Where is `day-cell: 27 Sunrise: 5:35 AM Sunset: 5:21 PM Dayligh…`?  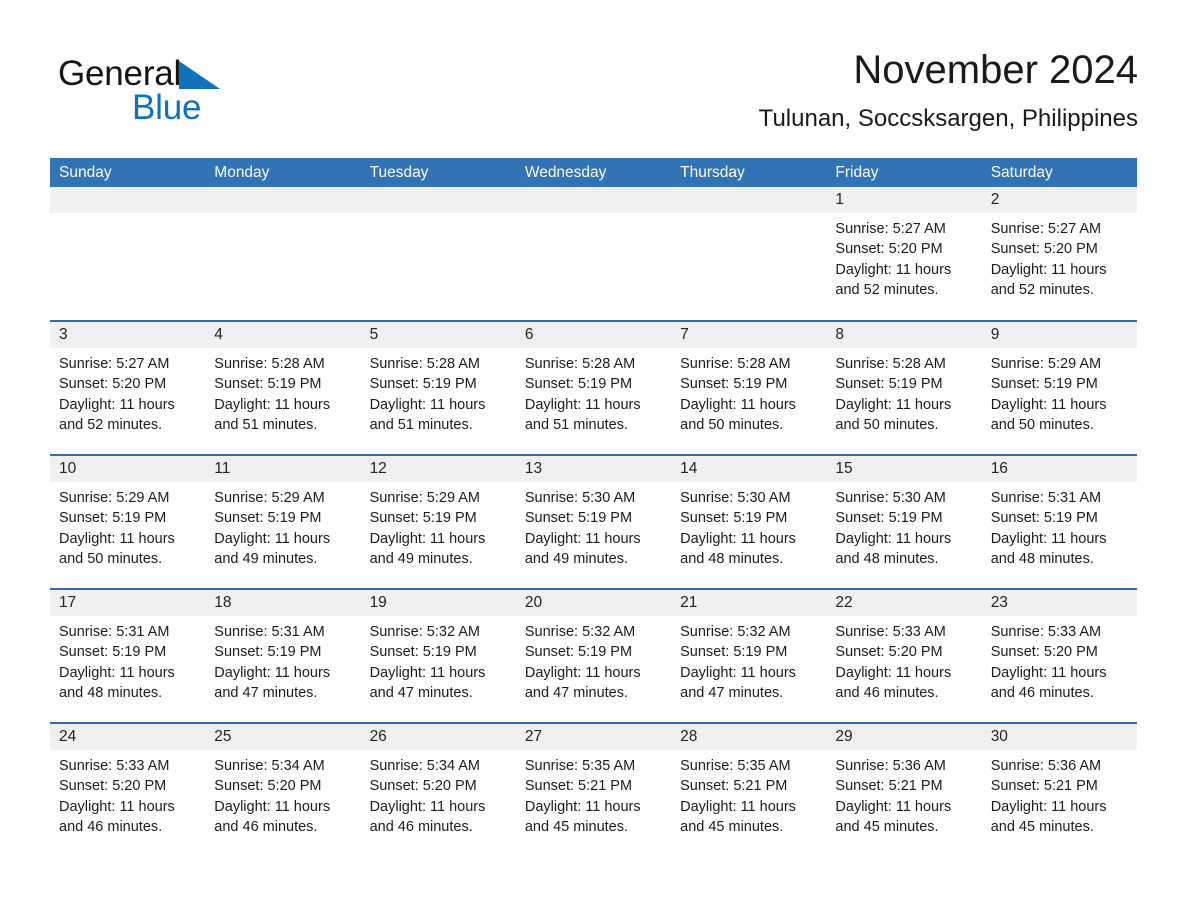
day-cell: 27 Sunrise: 5:35 AM Sunset: 5:21 PM Dayligh… is located at coordinates (593, 781).